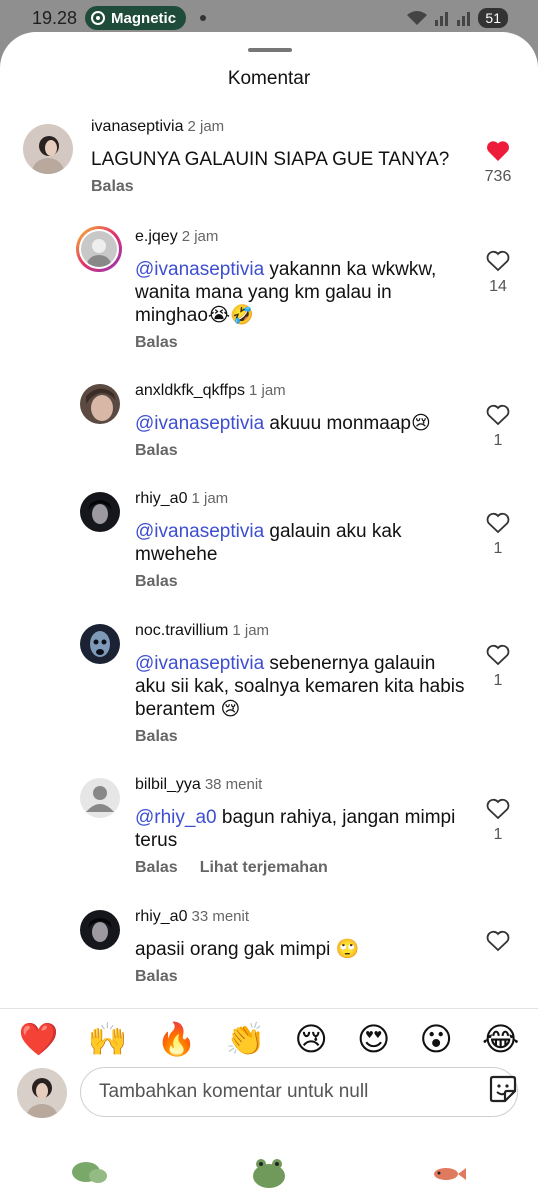 Image resolution: width=538 pixels, height=1200 pixels. Describe the element at coordinates (493, 18) in the screenshot. I see `battery-indicator: 51` at that location.